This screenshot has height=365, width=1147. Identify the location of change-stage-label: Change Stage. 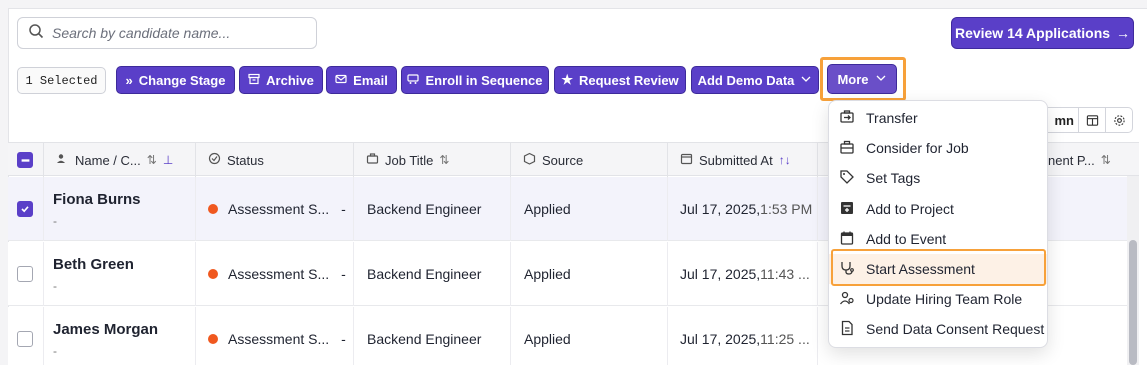
(182, 80).